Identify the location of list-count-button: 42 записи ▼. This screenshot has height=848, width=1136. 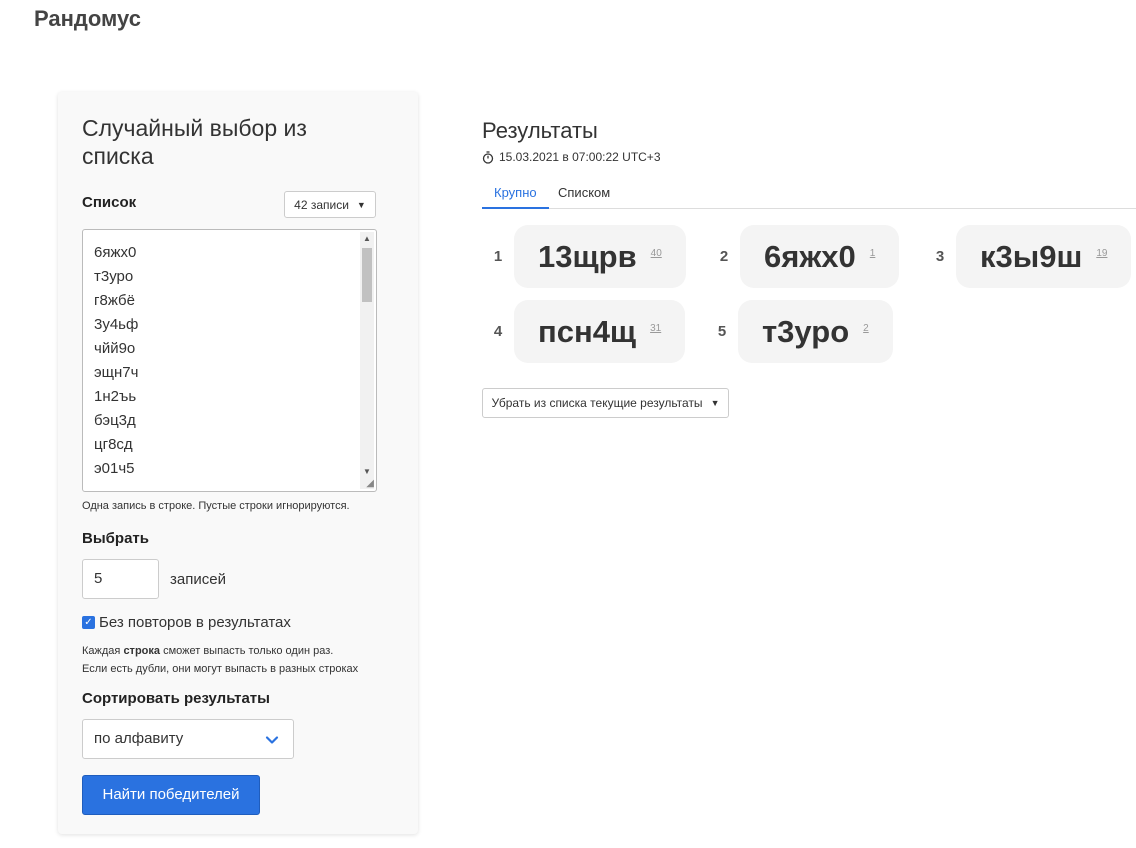
(330, 204).